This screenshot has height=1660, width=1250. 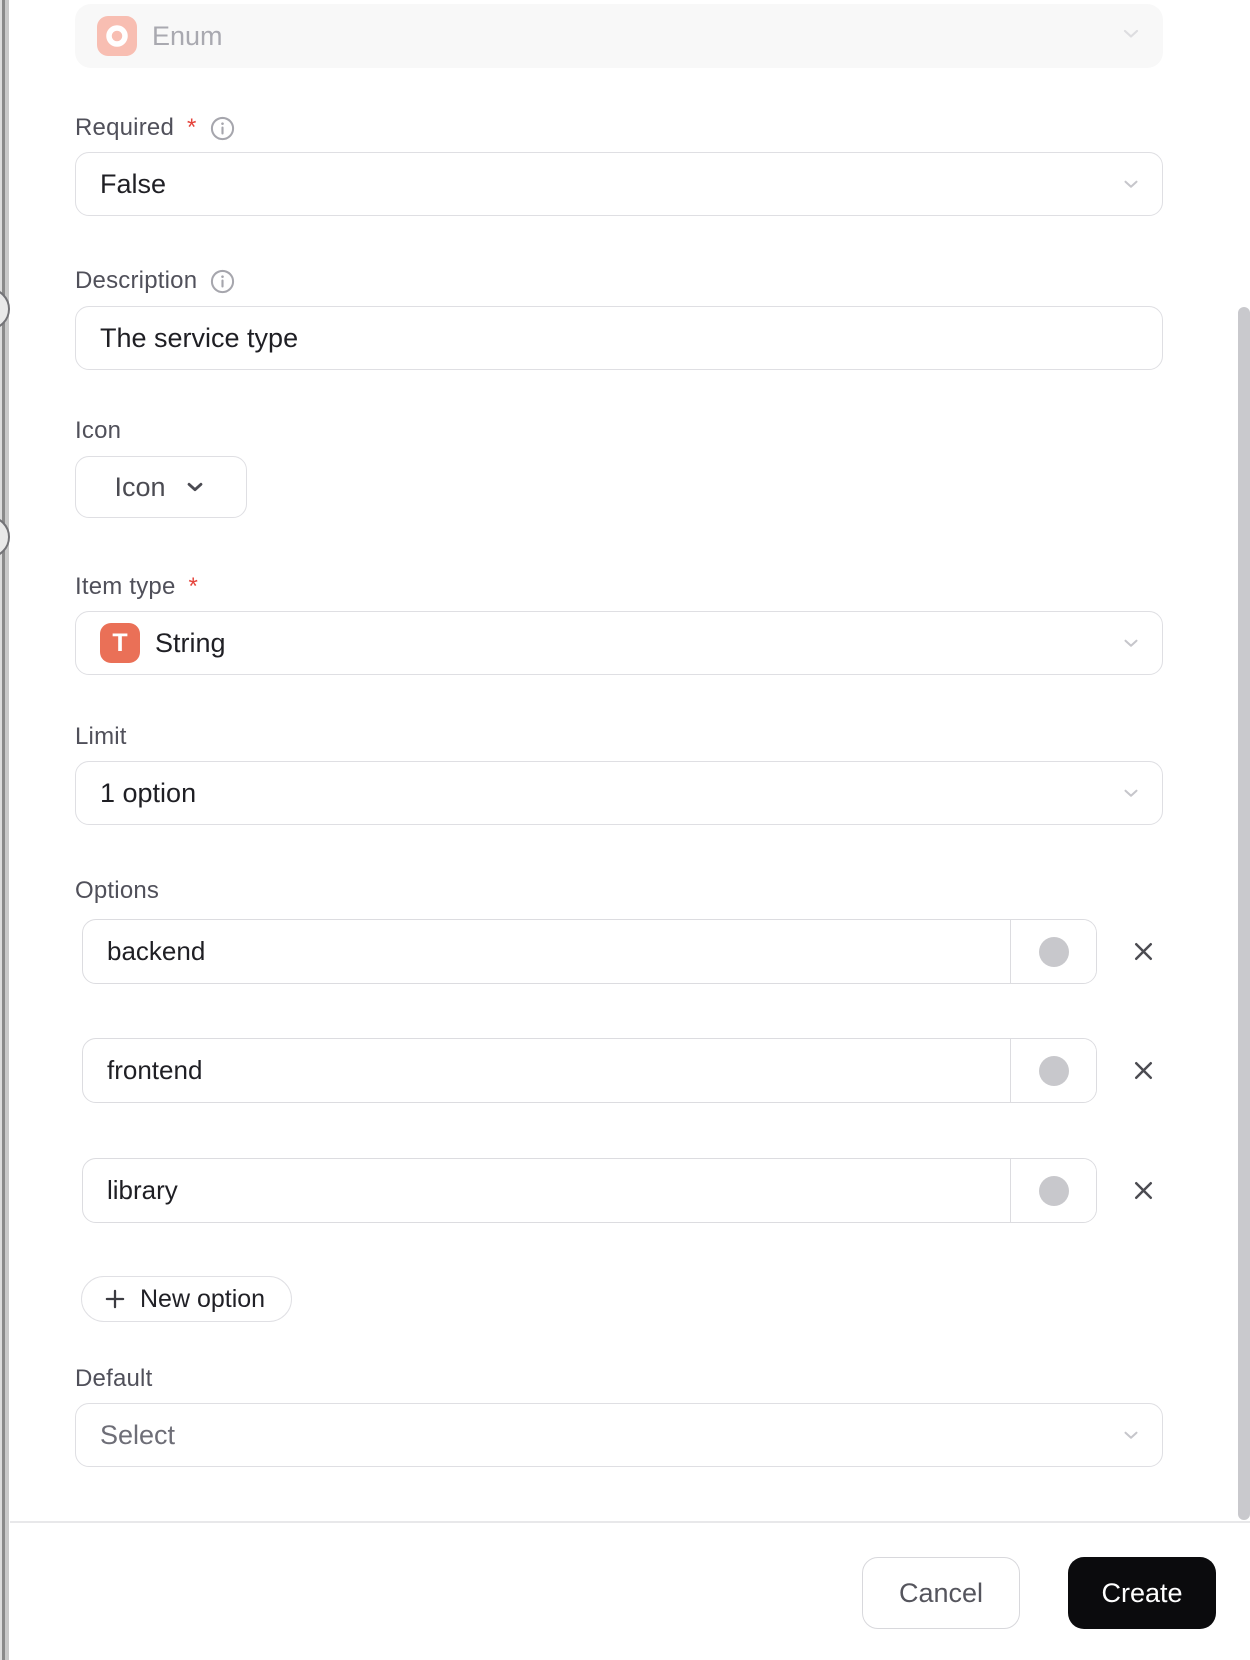 What do you see at coordinates (137, 586) in the screenshot?
I see `item-type-label: Item type *` at bounding box center [137, 586].